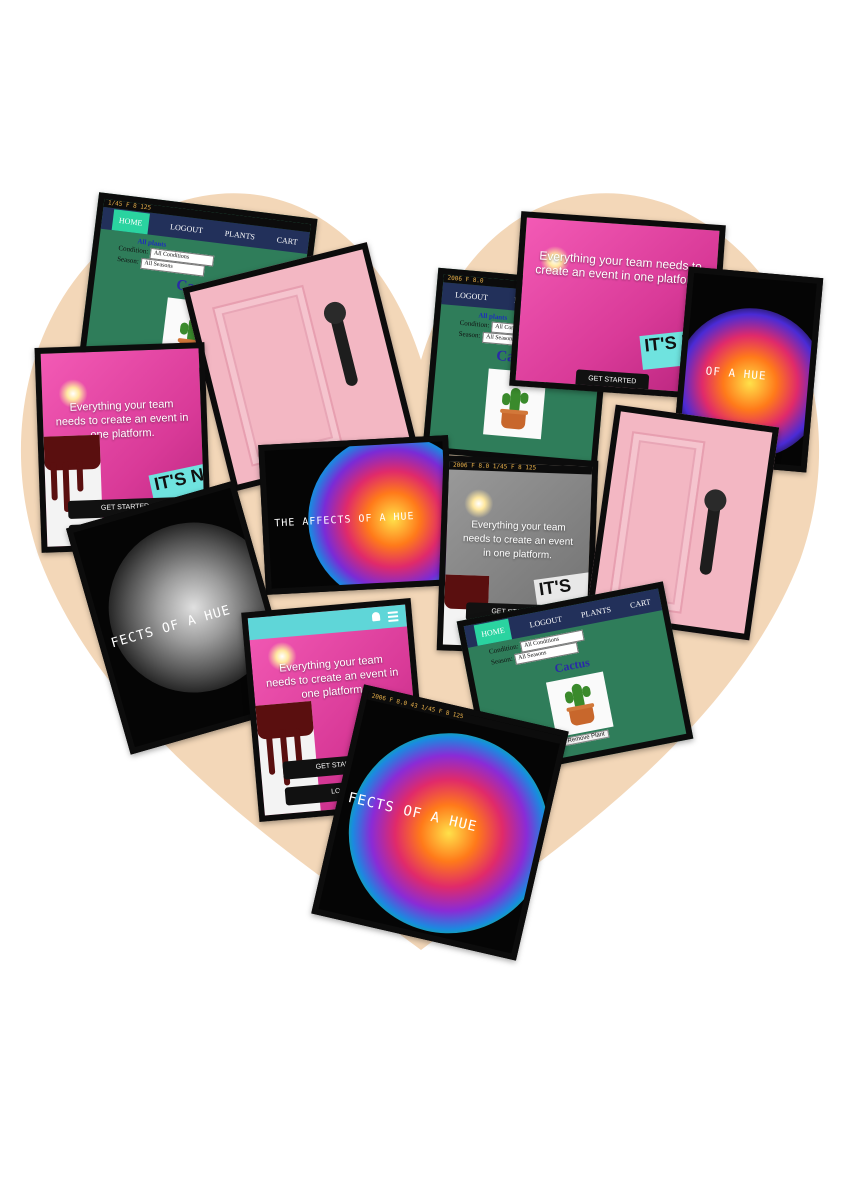 This screenshot has height=1191, width=842. Describe the element at coordinates (479, 504) in the screenshot. I see `sparkler-image` at that location.